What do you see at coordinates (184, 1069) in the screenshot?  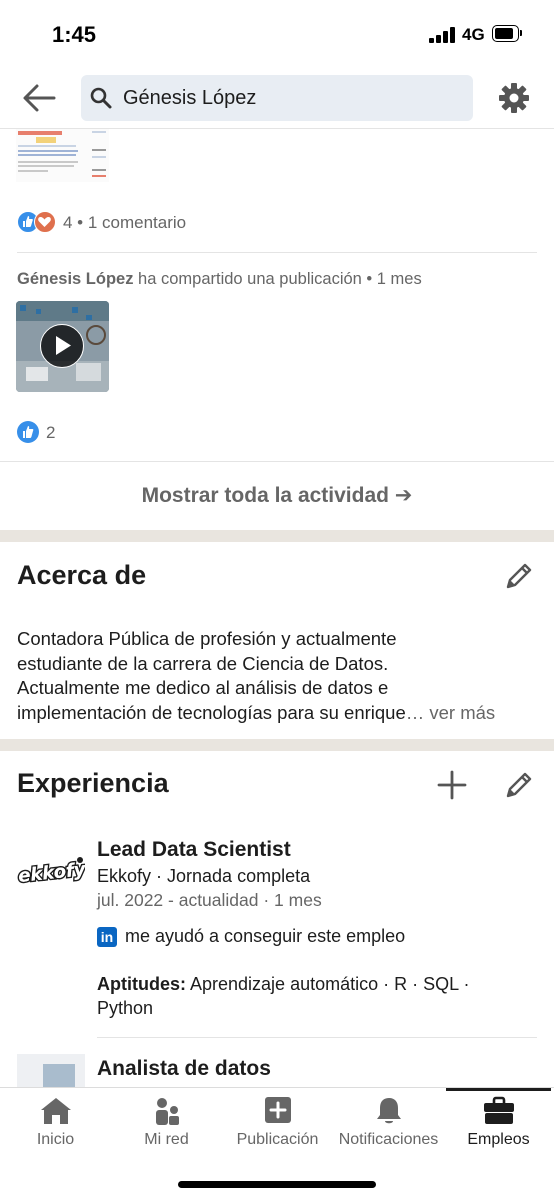 I see `job-title: Analista de datos` at bounding box center [184, 1069].